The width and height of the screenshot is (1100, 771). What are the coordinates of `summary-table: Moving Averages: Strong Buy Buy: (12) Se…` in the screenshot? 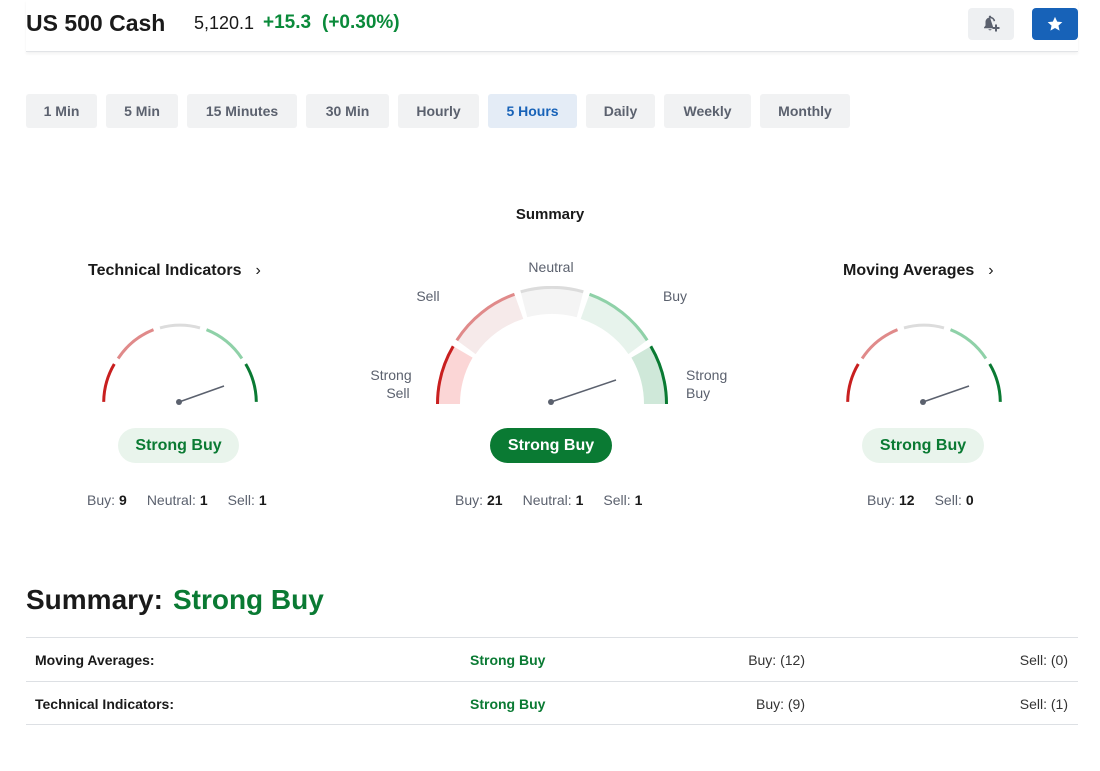 It's located at (552, 681).